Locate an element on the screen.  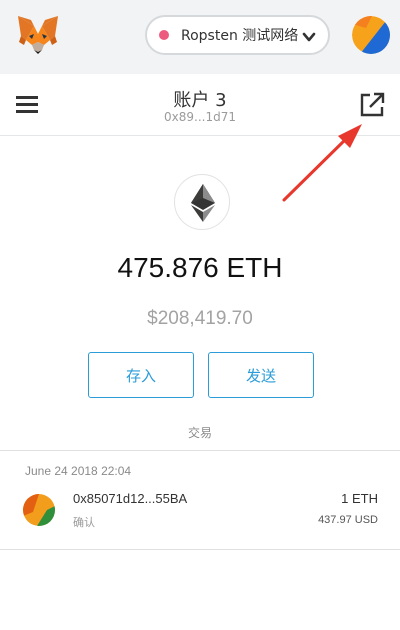
network-status-dot is located at coordinates (164, 35).